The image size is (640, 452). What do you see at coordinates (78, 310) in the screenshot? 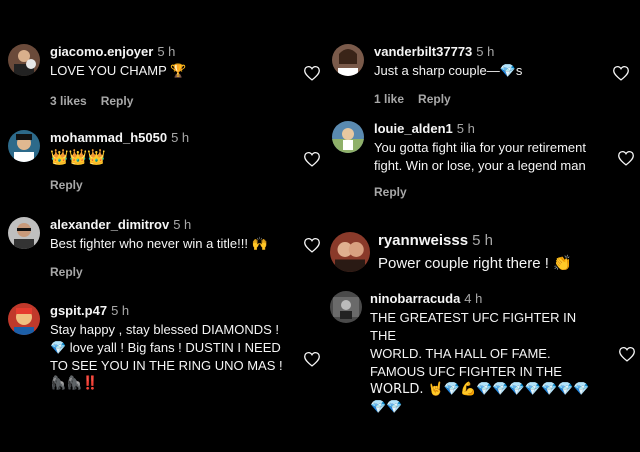
I see `comment-username: gspit.p47` at bounding box center [78, 310].